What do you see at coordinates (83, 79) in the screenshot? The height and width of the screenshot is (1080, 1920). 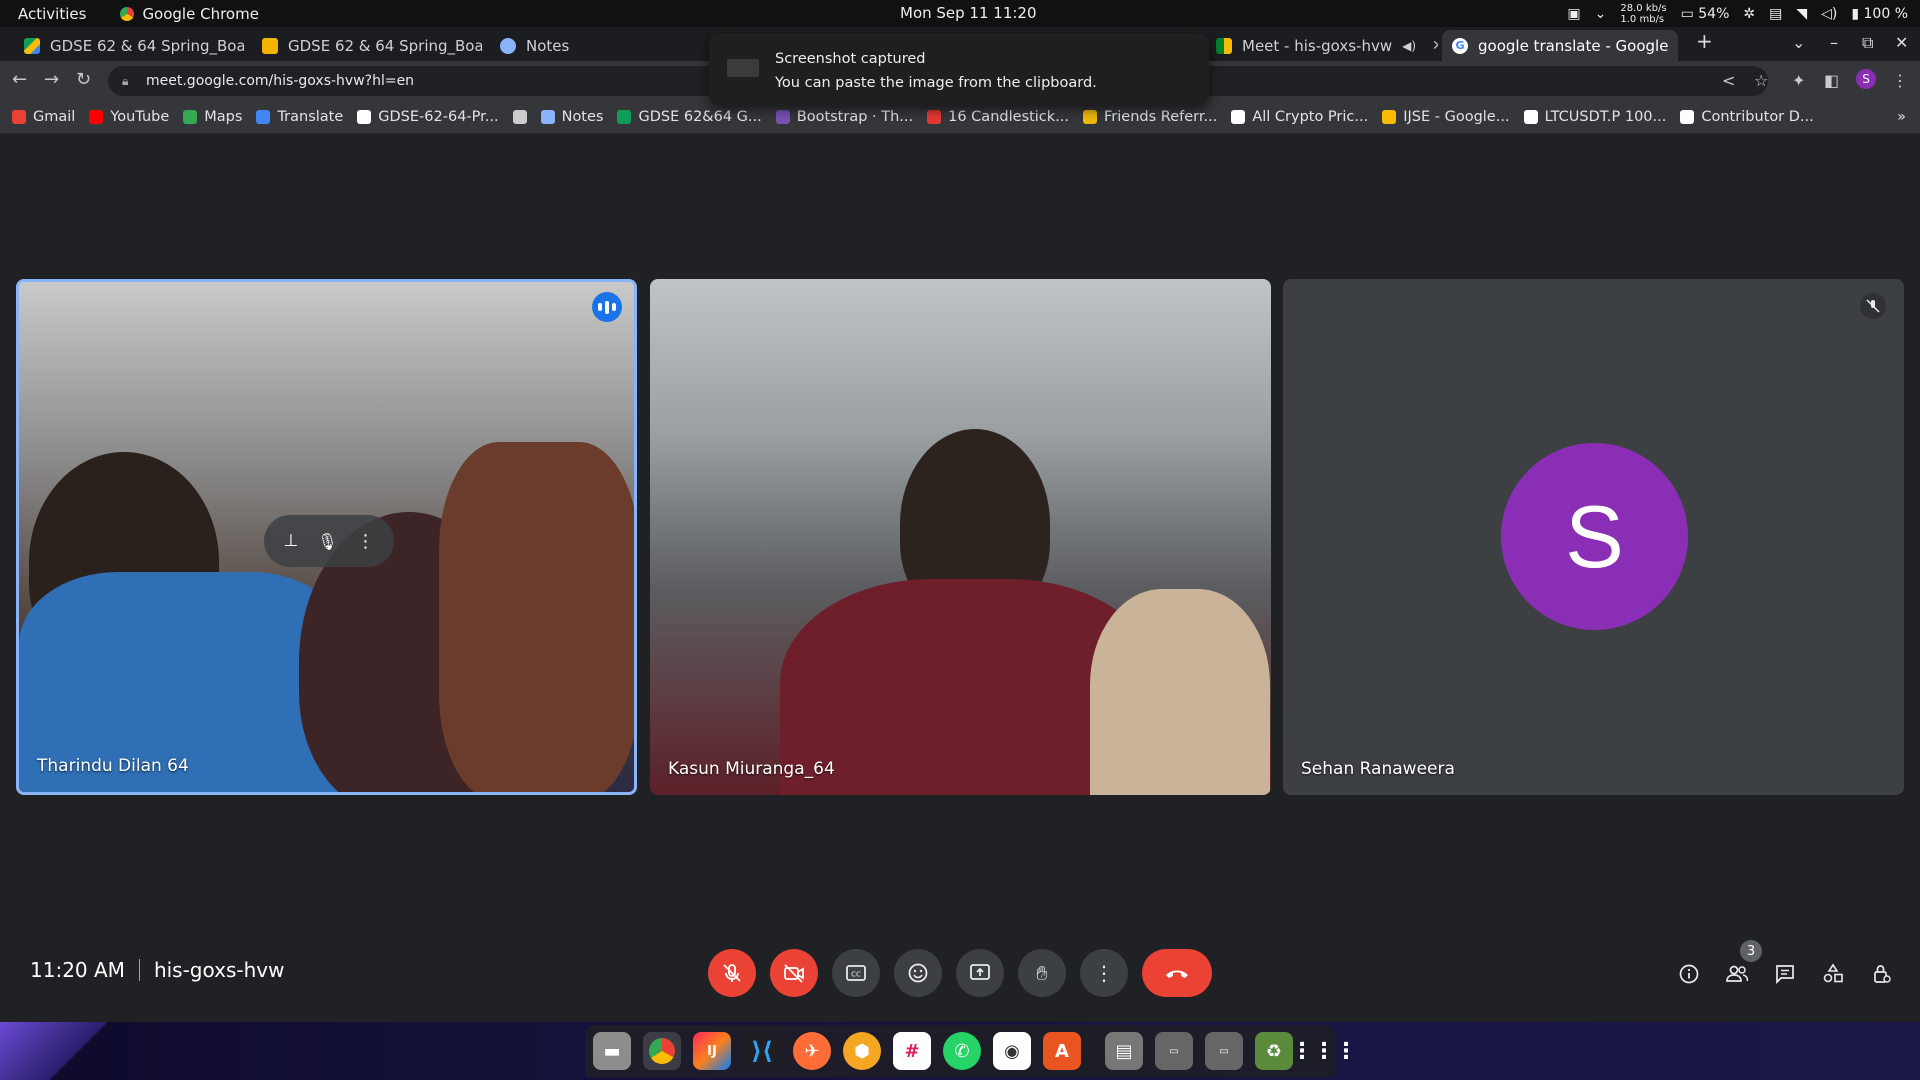 I see `reload-icon: ↻` at bounding box center [83, 79].